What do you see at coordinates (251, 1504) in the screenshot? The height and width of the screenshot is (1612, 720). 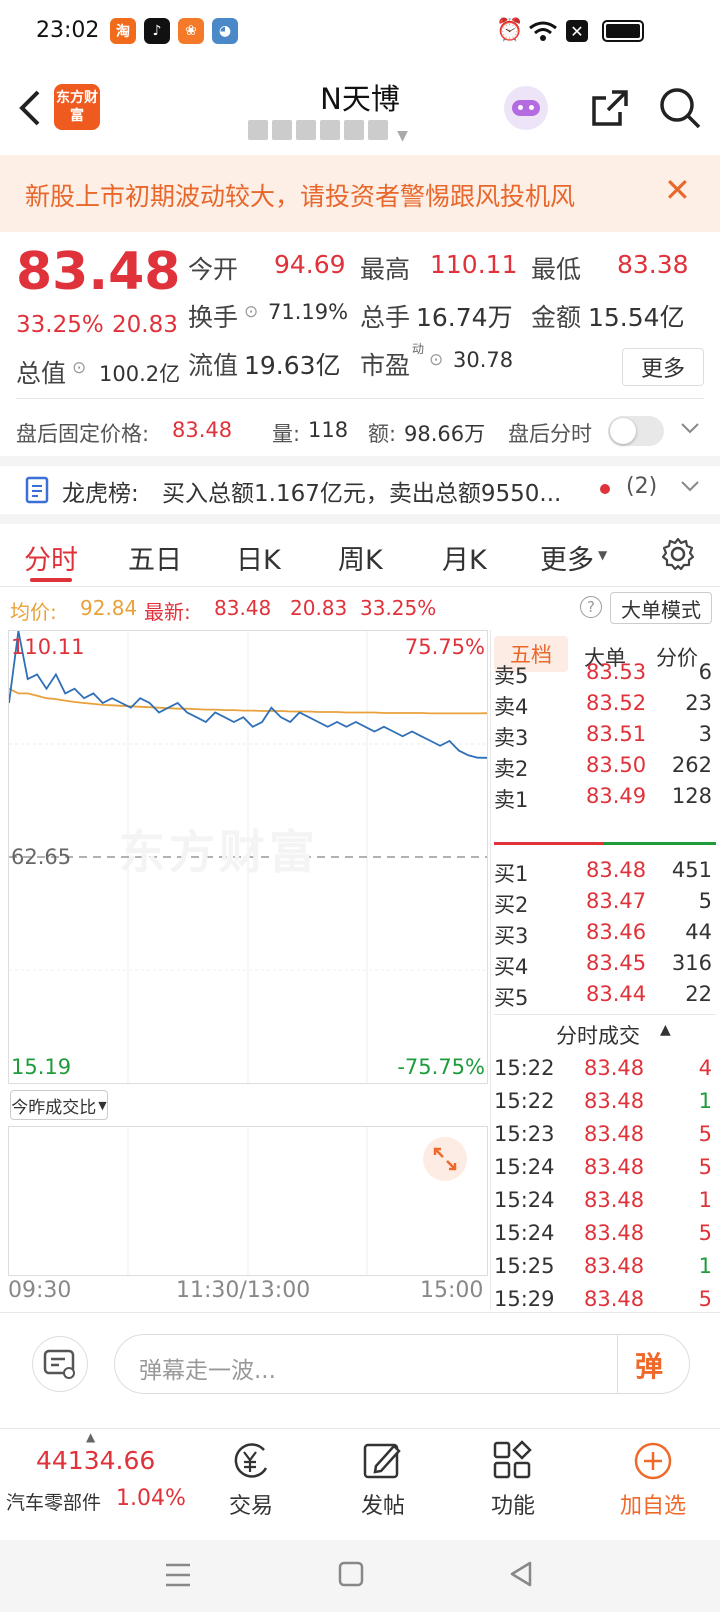 I see `nav-trade: 交易` at bounding box center [251, 1504].